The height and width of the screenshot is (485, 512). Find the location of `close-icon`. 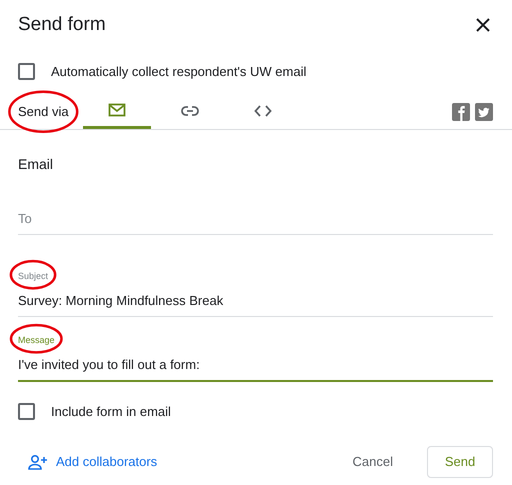

close-icon is located at coordinates (483, 25).